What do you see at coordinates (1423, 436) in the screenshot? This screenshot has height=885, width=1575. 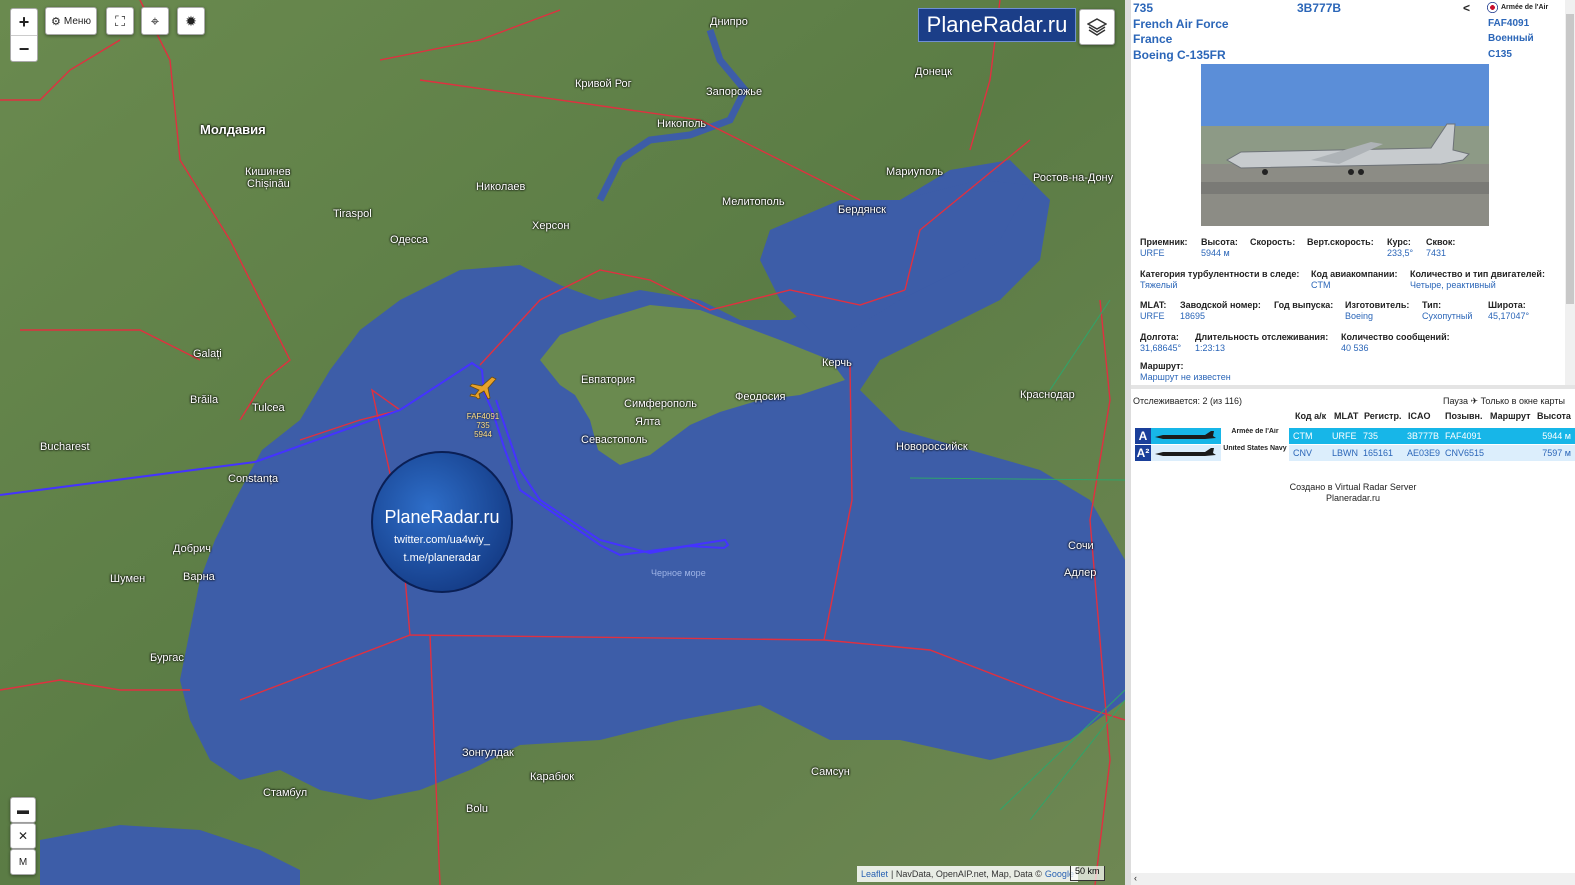 I see `cell-icao: 3B777B` at bounding box center [1423, 436].